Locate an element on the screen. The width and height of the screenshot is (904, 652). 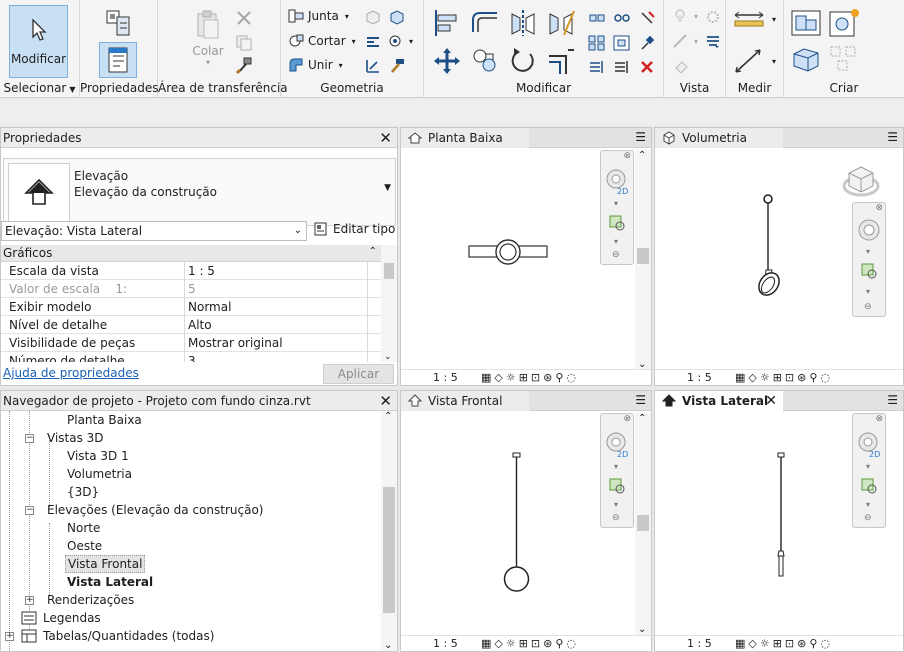
tree-node-active-view: Vista Lateral is located at coordinates (110, 582).